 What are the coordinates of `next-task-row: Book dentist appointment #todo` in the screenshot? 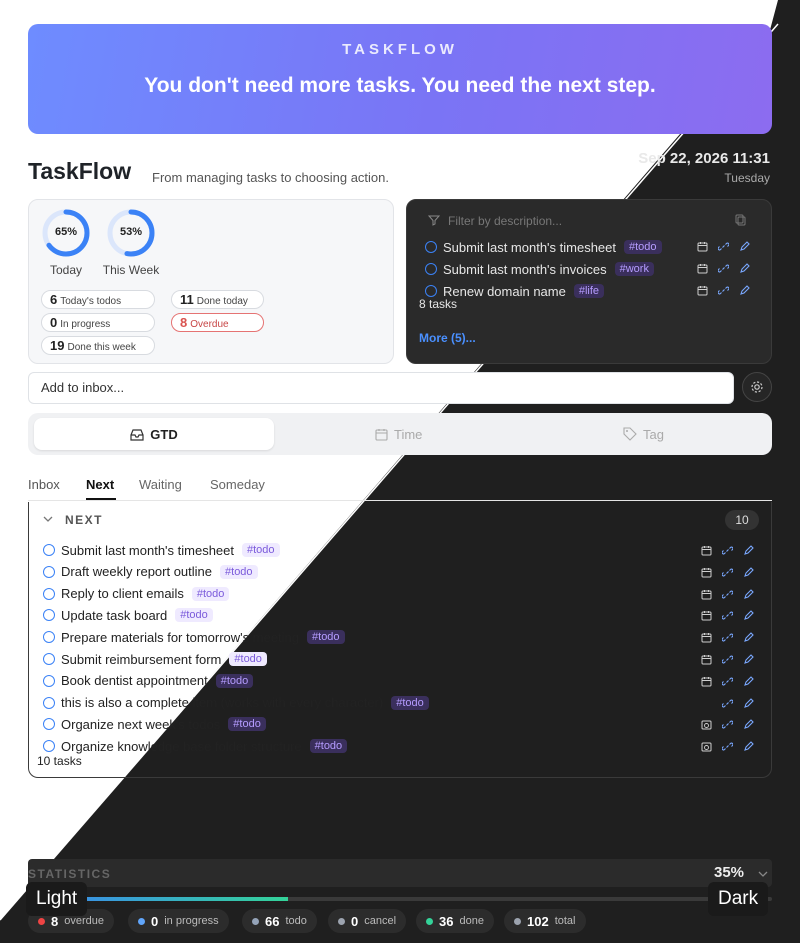 It's located at (148, 681).